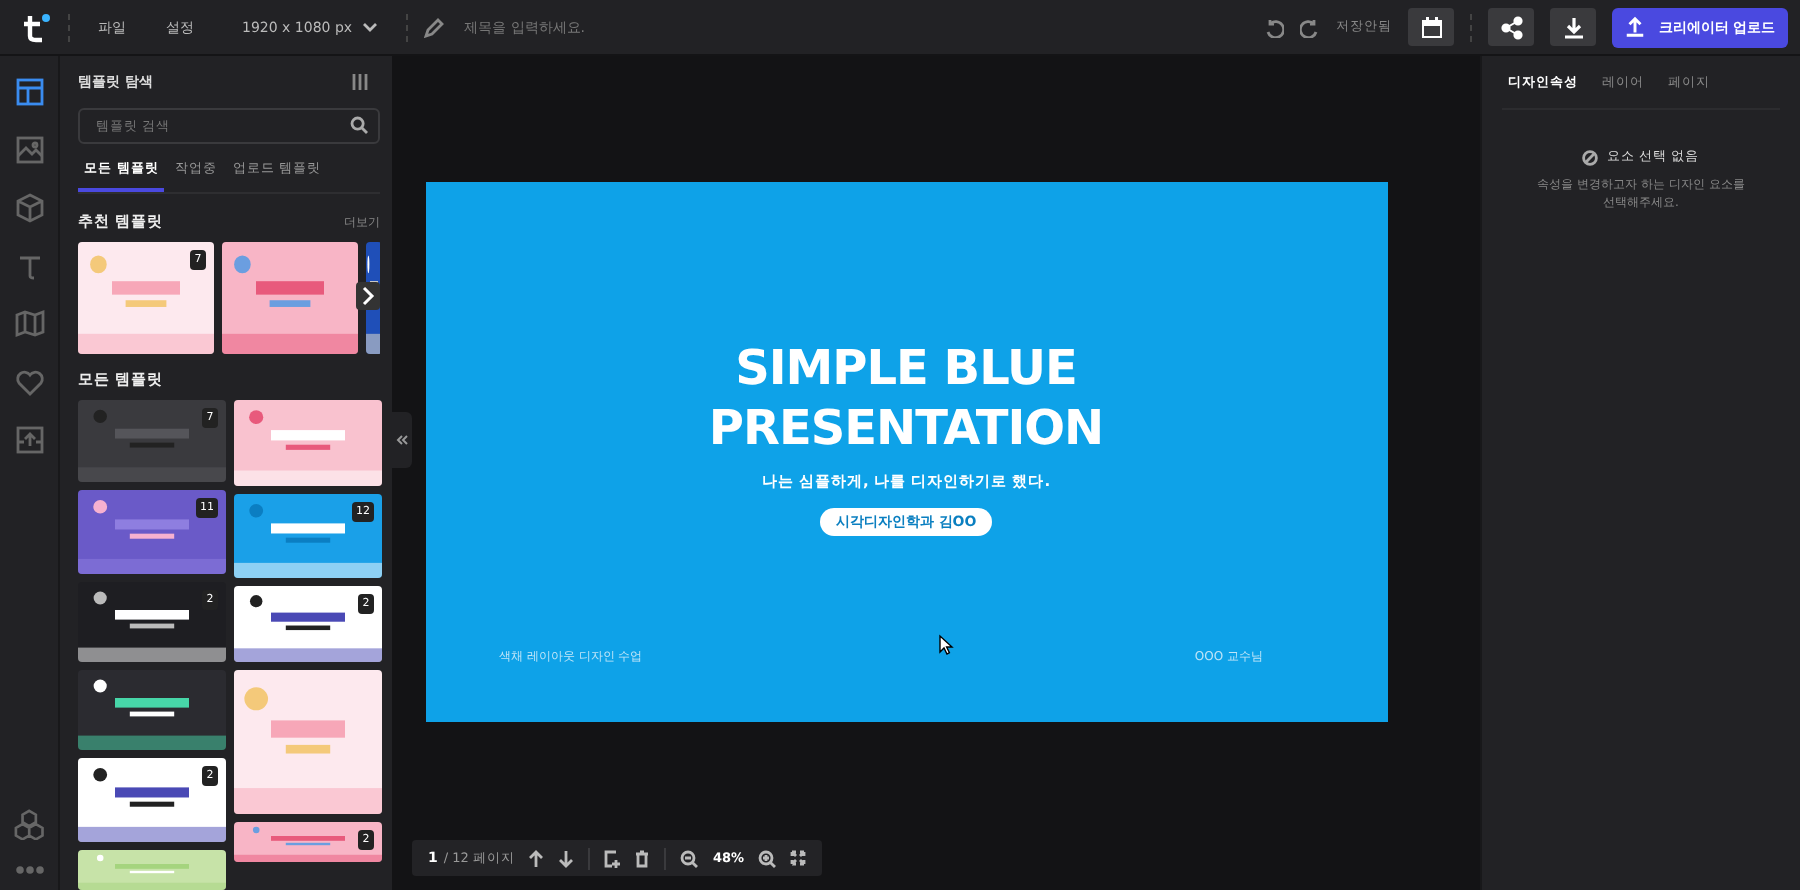 The width and height of the screenshot is (1800, 890). What do you see at coordinates (906, 398) in the screenshot?
I see `slide-title: SIMPLE BLUE PRESENTATION` at bounding box center [906, 398].